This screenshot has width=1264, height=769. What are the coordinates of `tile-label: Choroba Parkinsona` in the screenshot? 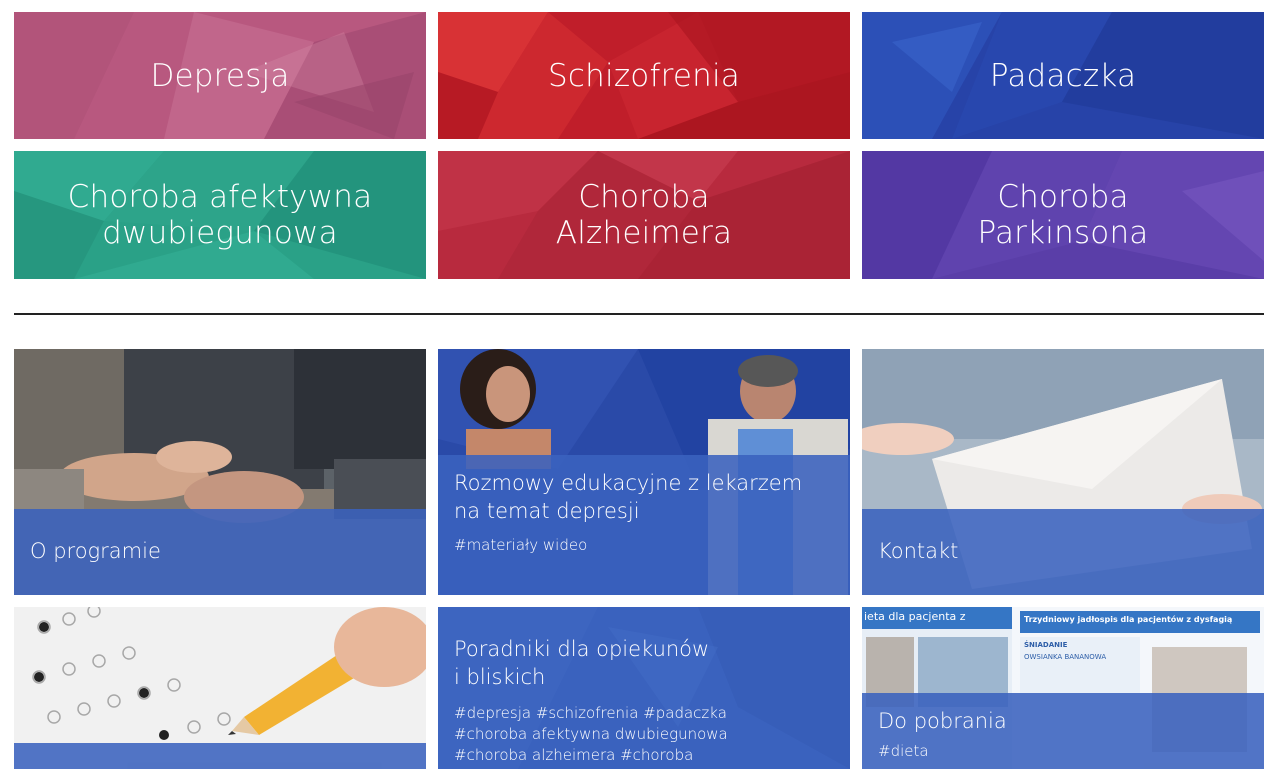 It's located at (1063, 215).